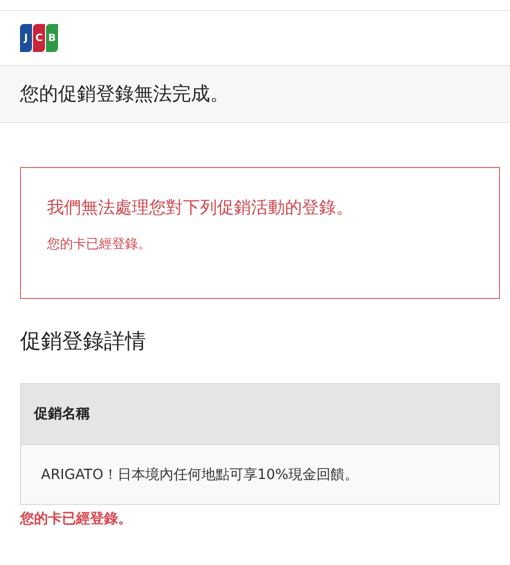 This screenshot has width=510, height=565. Describe the element at coordinates (39, 38) in the screenshot. I see `jcb-logo: J C B` at that location.